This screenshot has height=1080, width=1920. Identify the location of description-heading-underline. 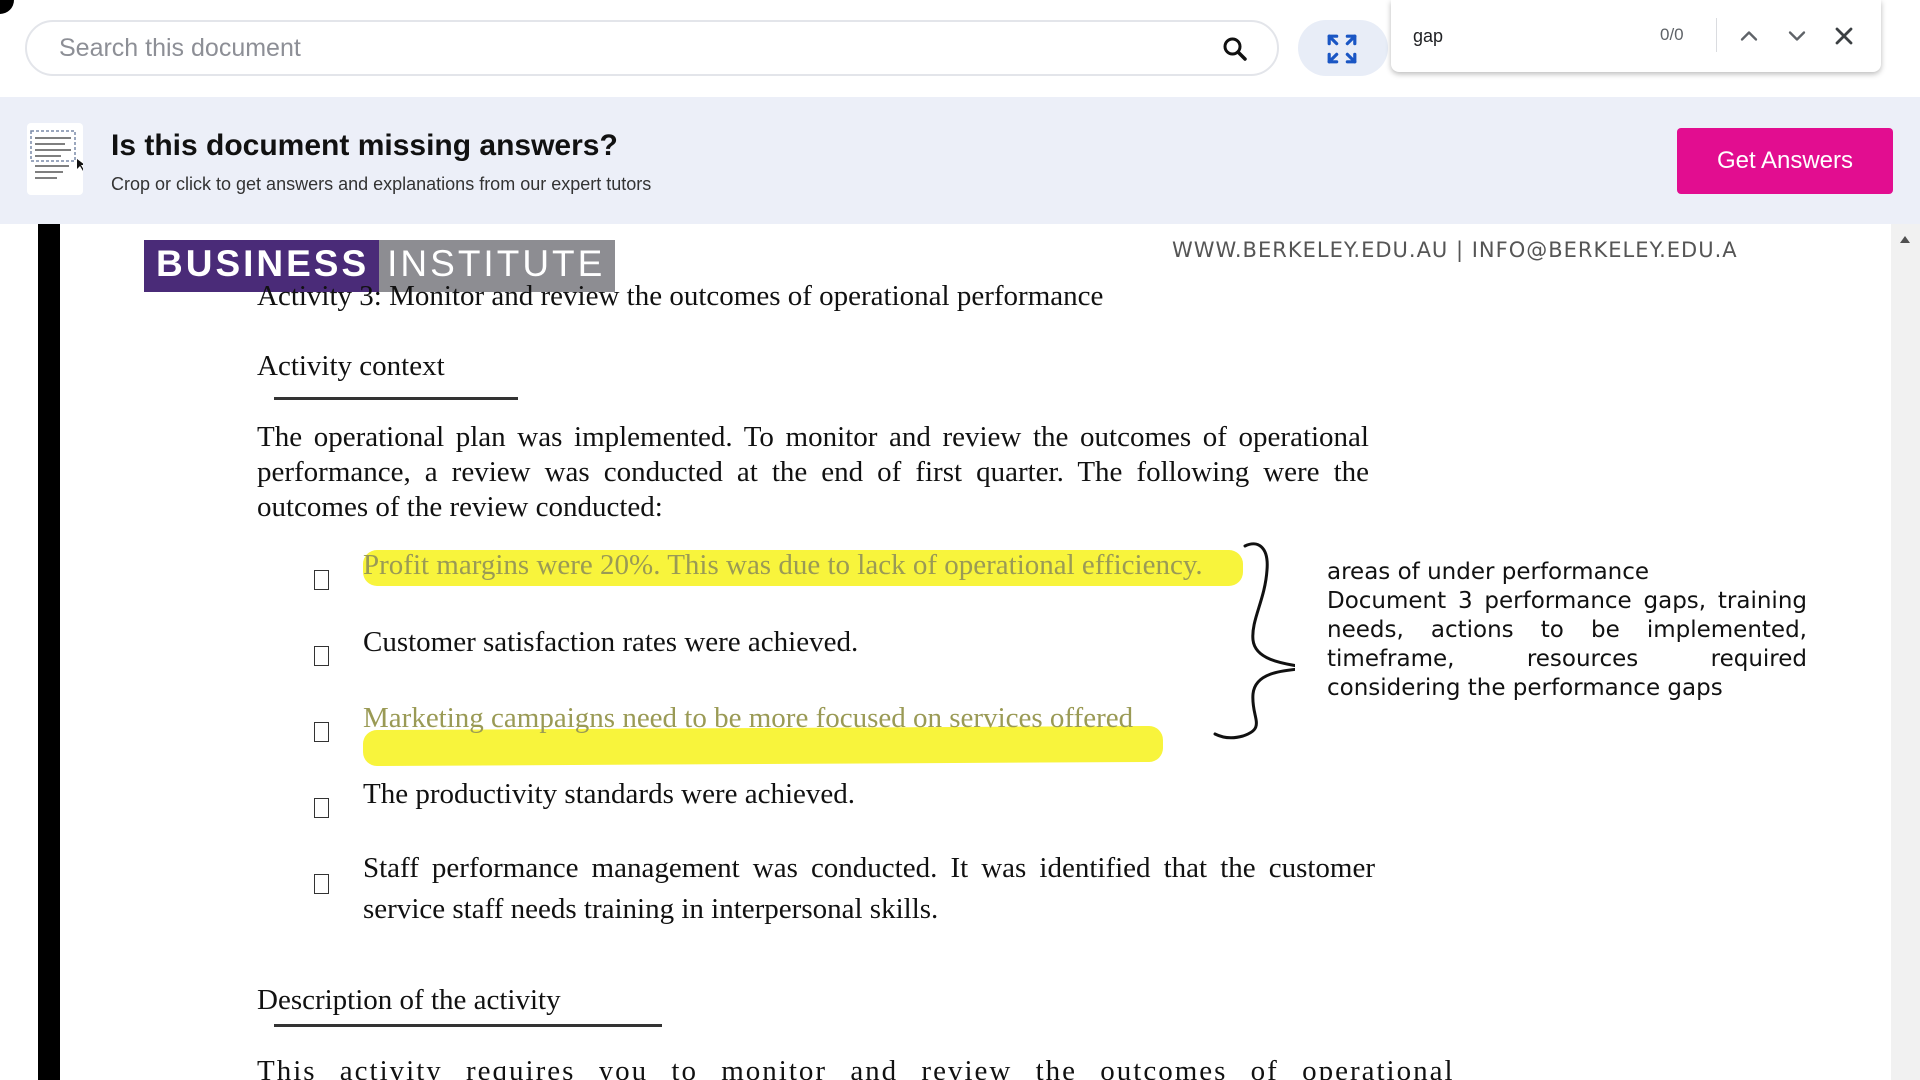
(468, 1025).